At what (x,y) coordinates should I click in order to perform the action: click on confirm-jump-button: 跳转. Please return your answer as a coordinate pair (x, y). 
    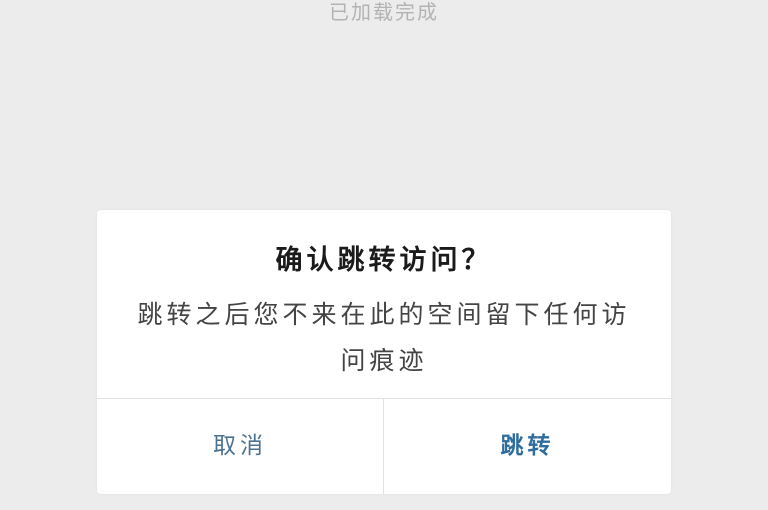
    Looking at the image, I should click on (527, 446).